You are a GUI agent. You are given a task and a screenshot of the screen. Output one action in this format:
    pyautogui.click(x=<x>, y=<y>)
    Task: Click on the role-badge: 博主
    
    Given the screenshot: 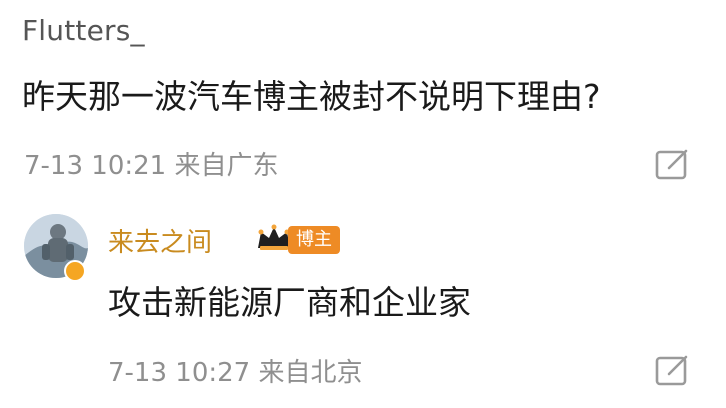 What is the action you would take?
    pyautogui.click(x=314, y=240)
    